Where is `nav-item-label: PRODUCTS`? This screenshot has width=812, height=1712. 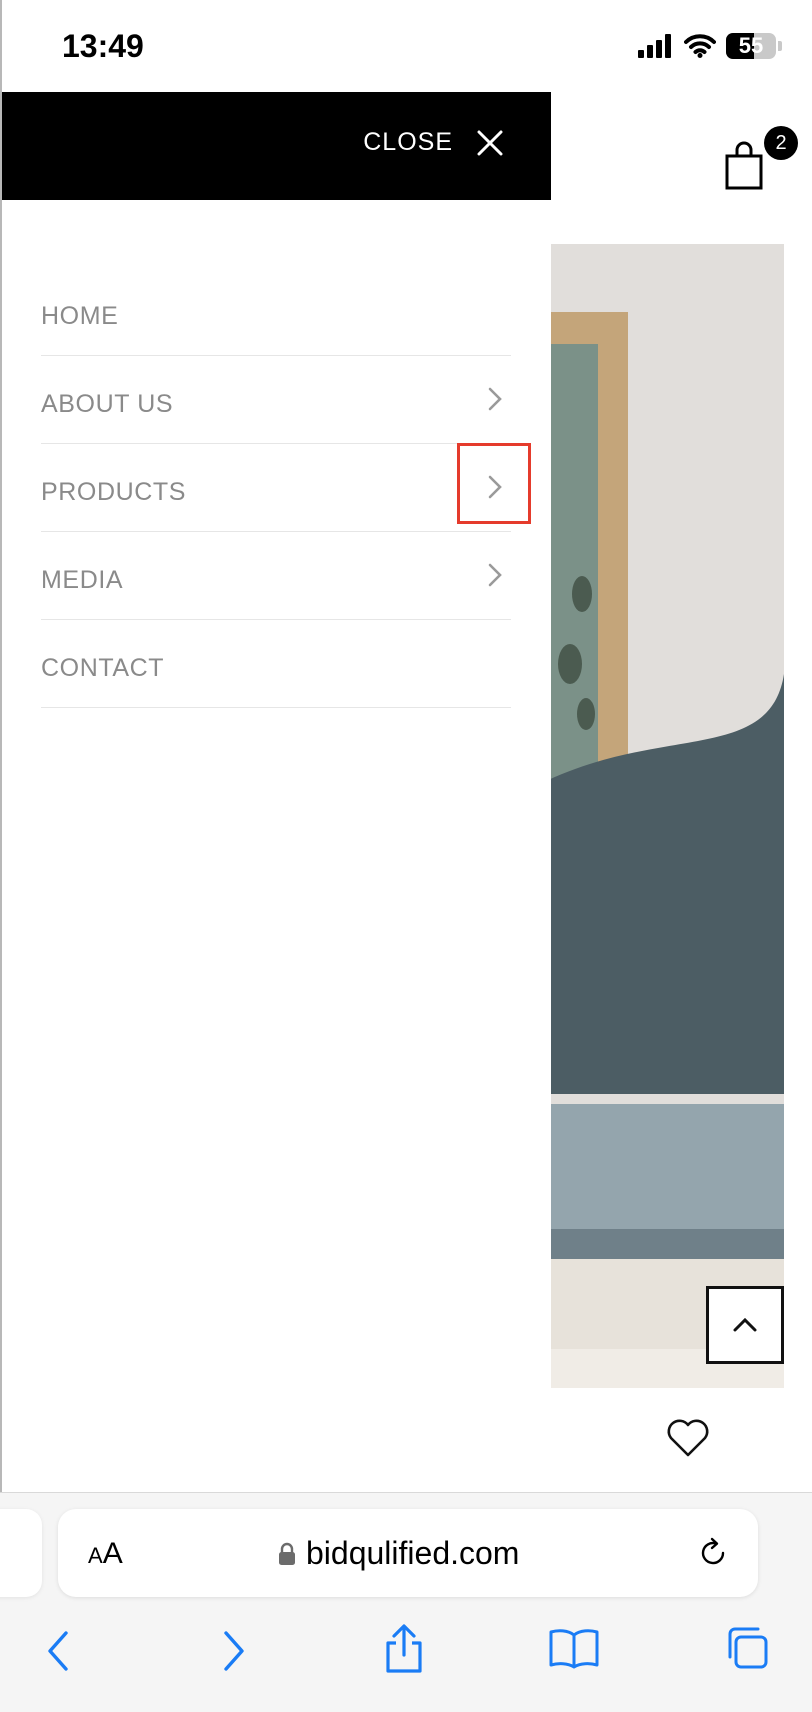 nav-item-label: PRODUCTS is located at coordinates (114, 492).